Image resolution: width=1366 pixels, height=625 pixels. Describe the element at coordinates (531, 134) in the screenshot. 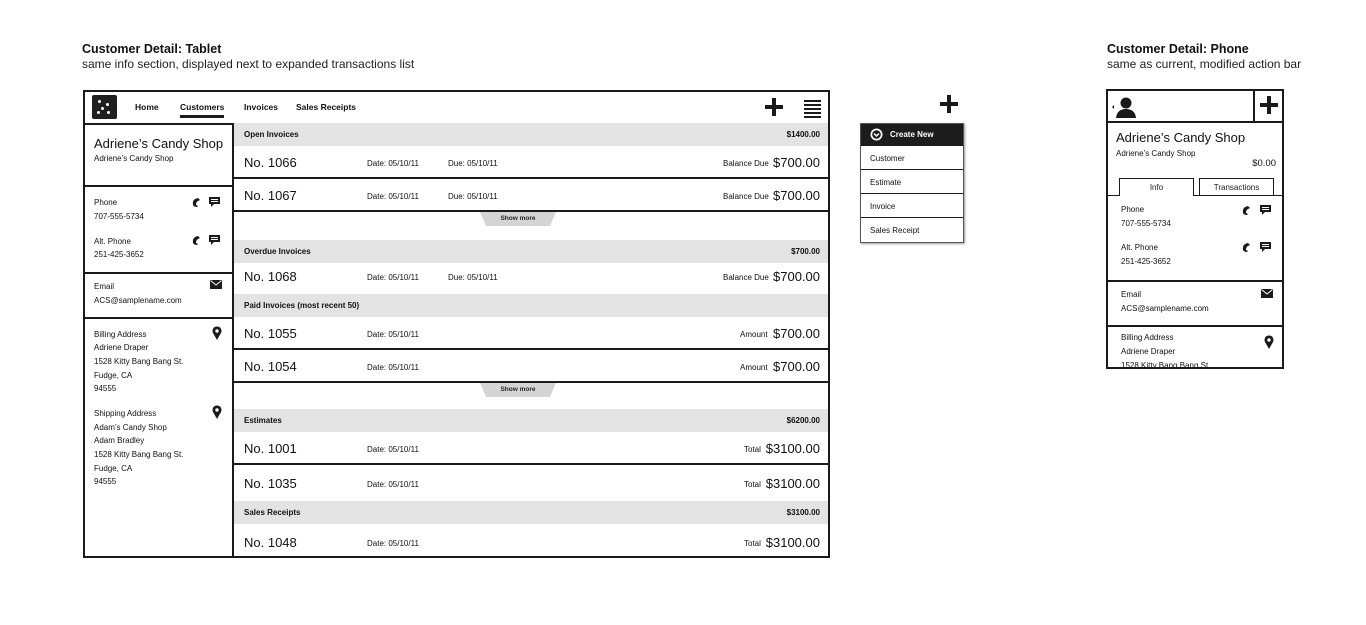

I see `section-header-open-invoices: Open Invoices $1400.00` at that location.